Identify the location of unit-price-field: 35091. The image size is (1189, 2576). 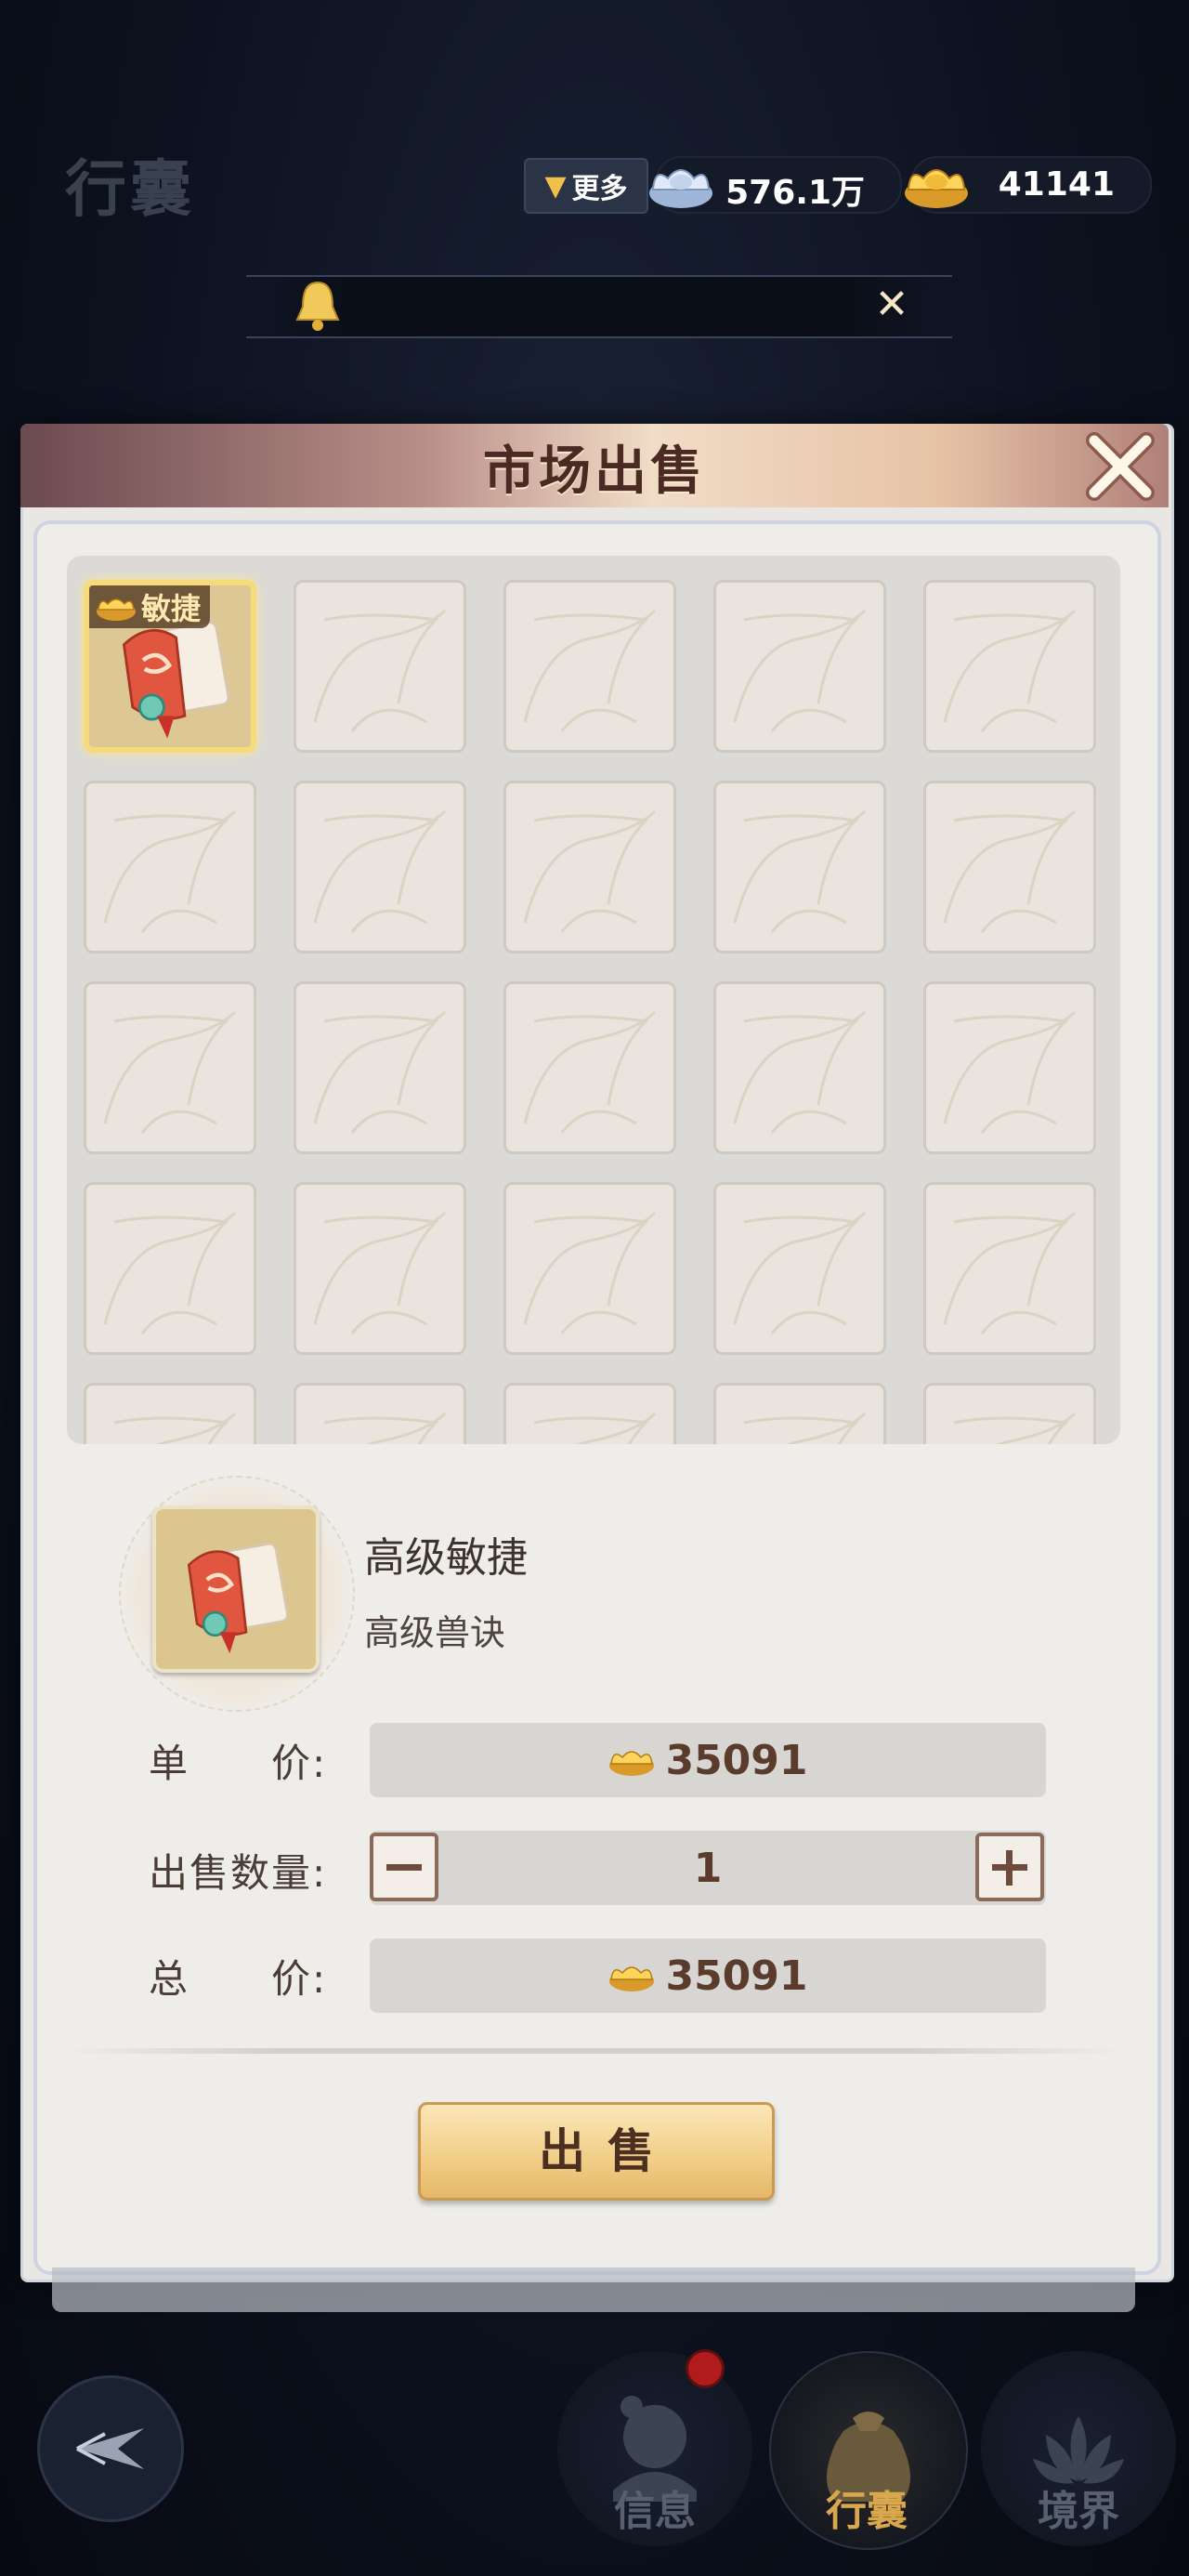
(708, 1760).